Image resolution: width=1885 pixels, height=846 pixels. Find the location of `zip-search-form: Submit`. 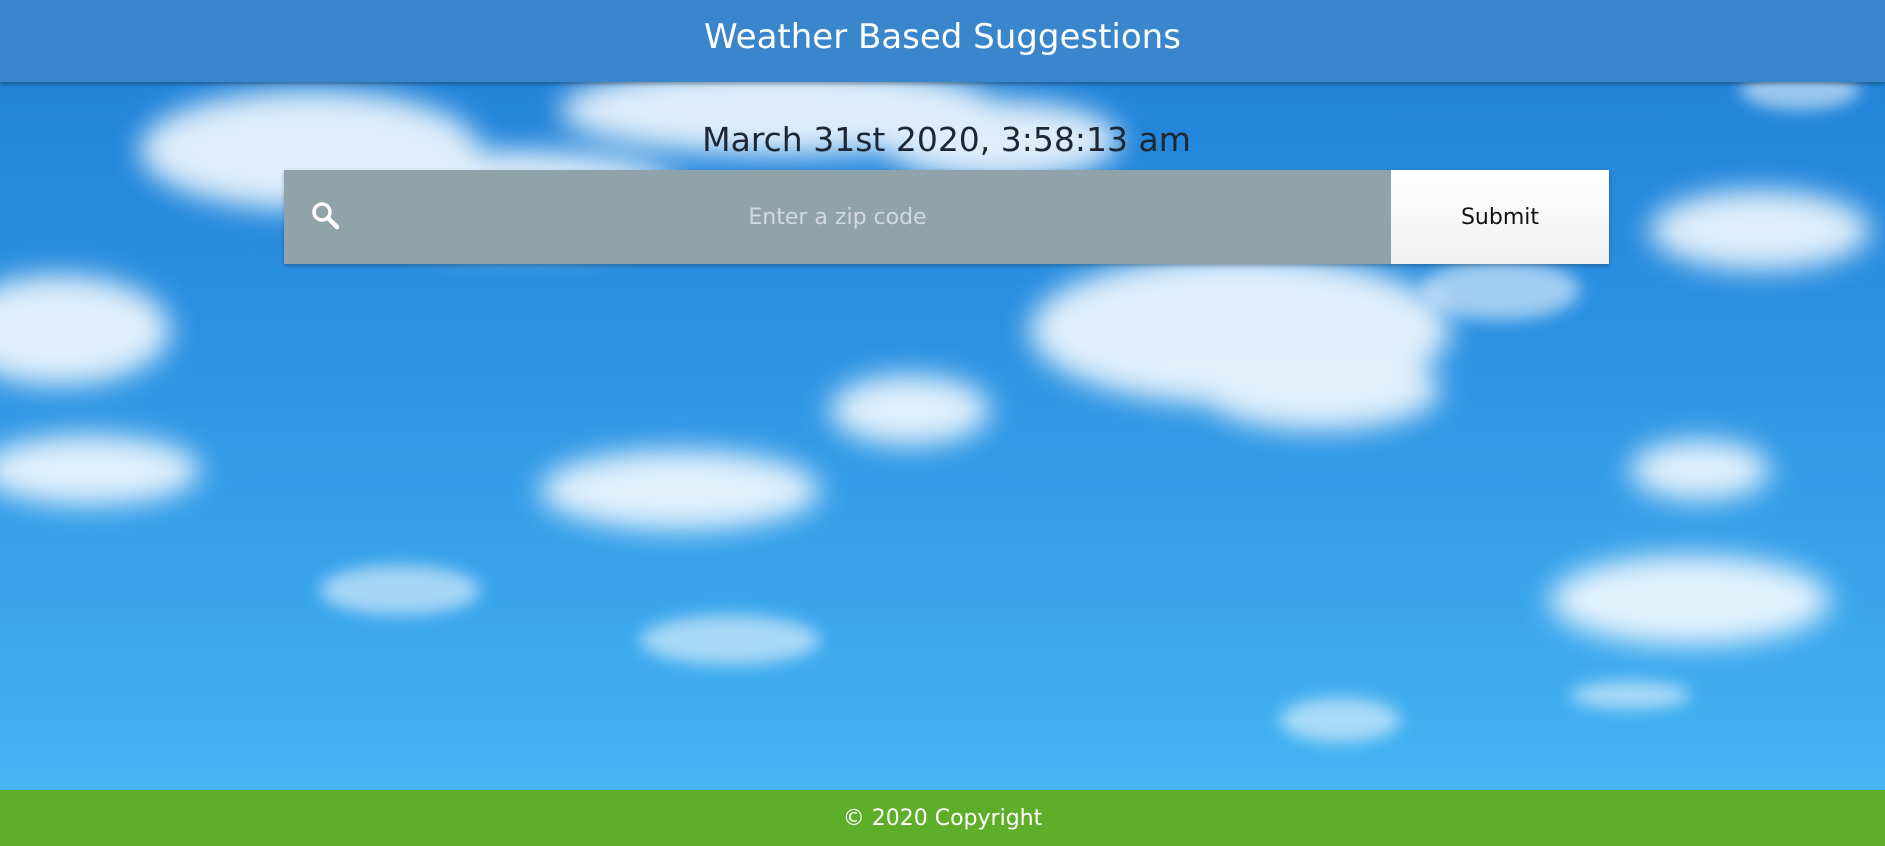

zip-search-form: Submit is located at coordinates (946, 217).